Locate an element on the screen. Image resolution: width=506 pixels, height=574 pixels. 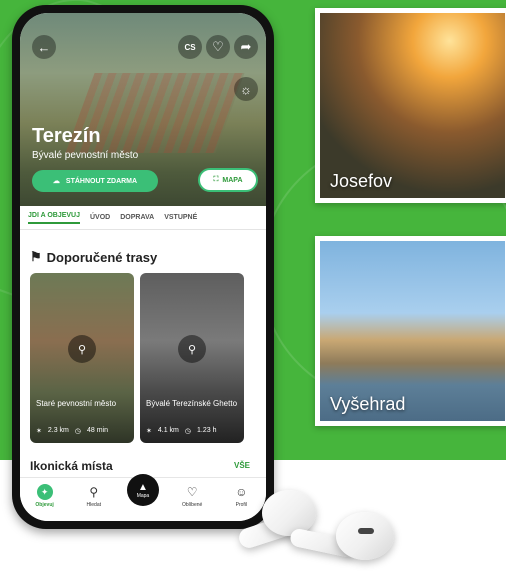
map-label: MAPA is located at coordinates (232, 180).